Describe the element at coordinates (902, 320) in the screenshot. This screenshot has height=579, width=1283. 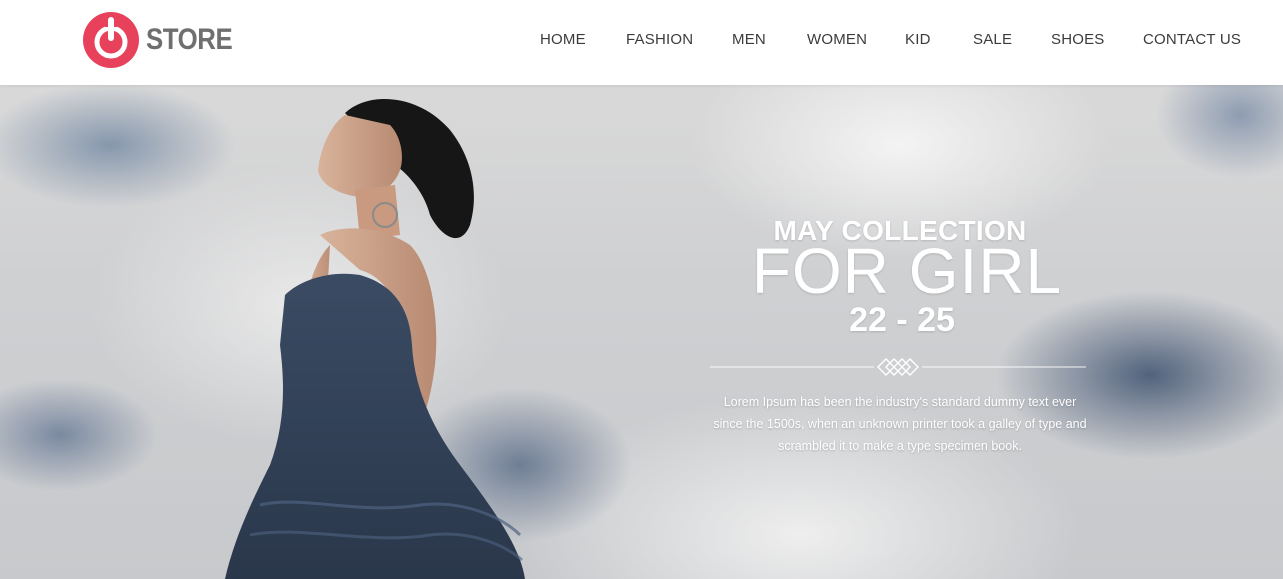
I see `hero-range: 22 - 25` at that location.